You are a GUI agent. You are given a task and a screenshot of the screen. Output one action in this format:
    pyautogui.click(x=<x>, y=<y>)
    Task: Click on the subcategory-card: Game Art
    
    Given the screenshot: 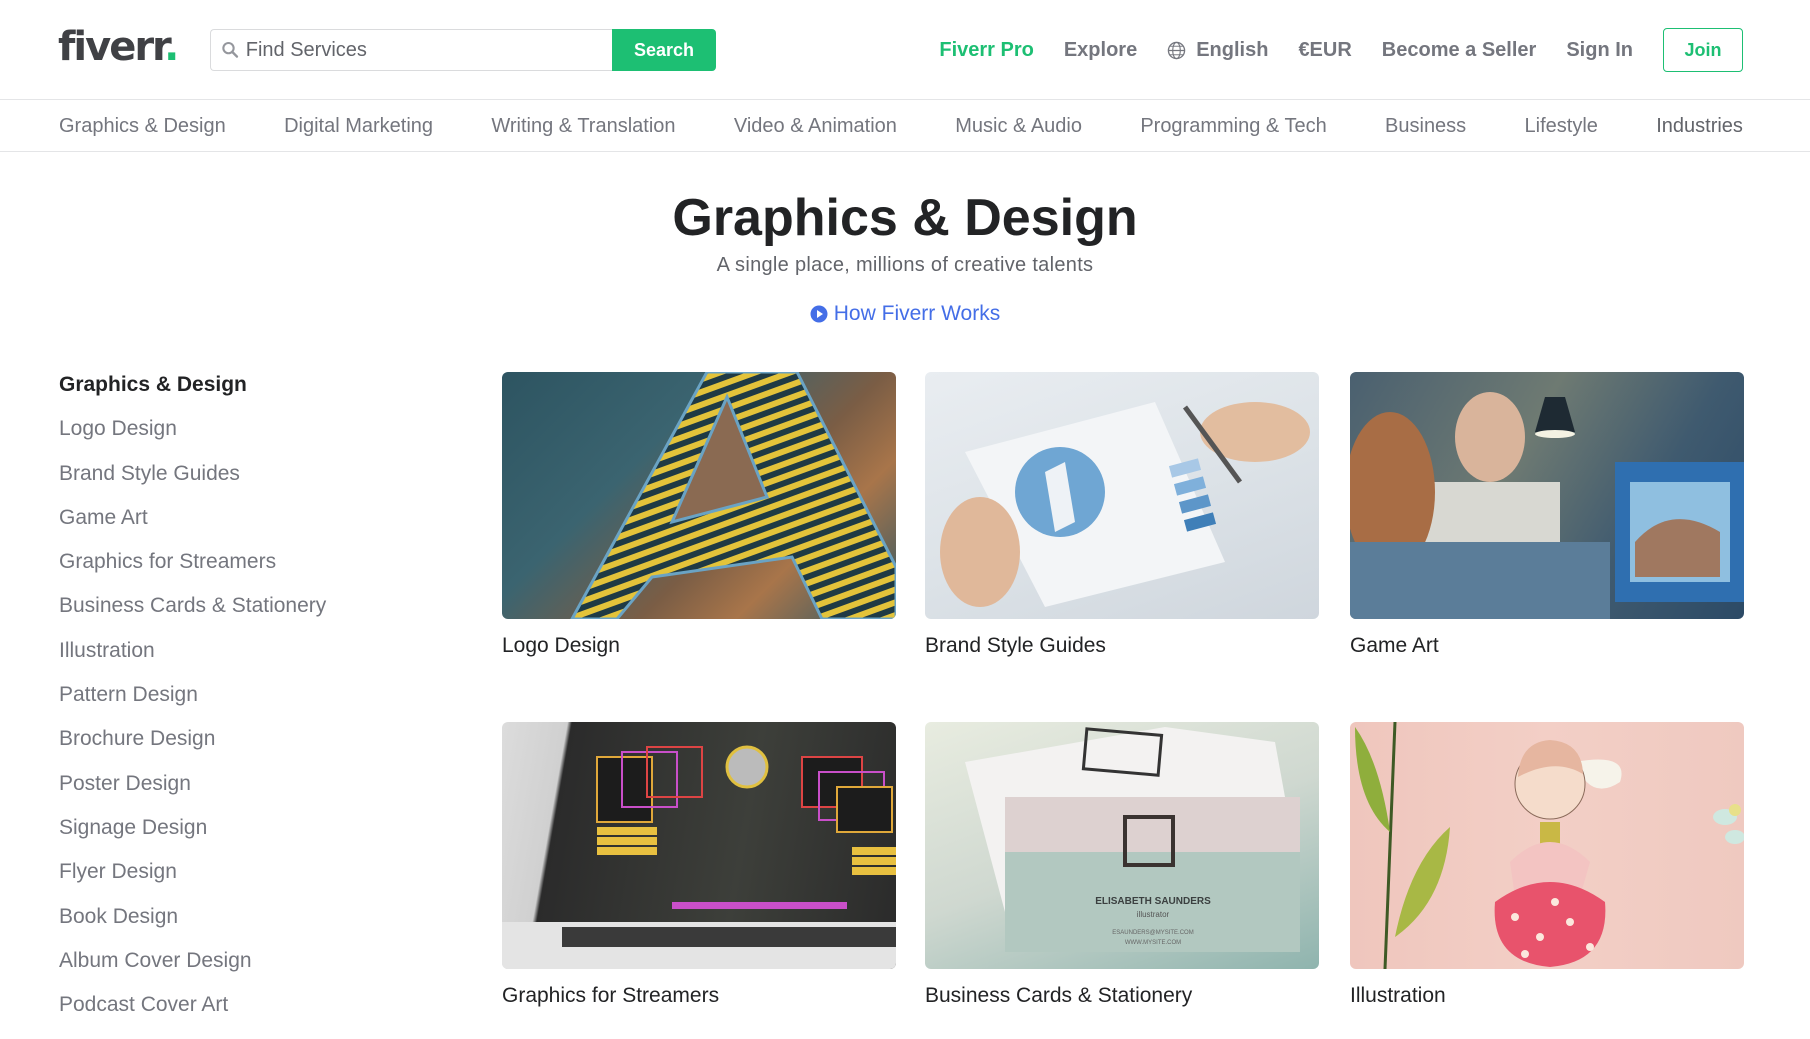 What is the action you would take?
    pyautogui.click(x=1547, y=515)
    